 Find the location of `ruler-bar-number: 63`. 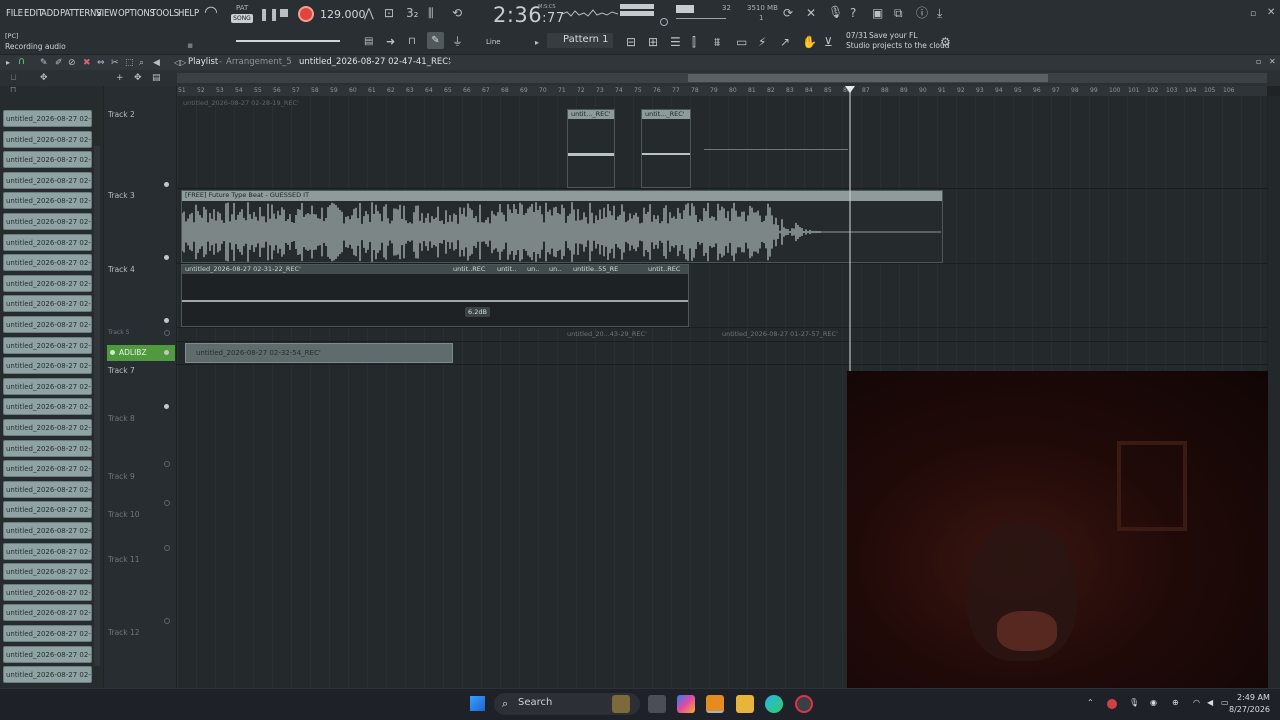

ruler-bar-number: 63 is located at coordinates (410, 90).